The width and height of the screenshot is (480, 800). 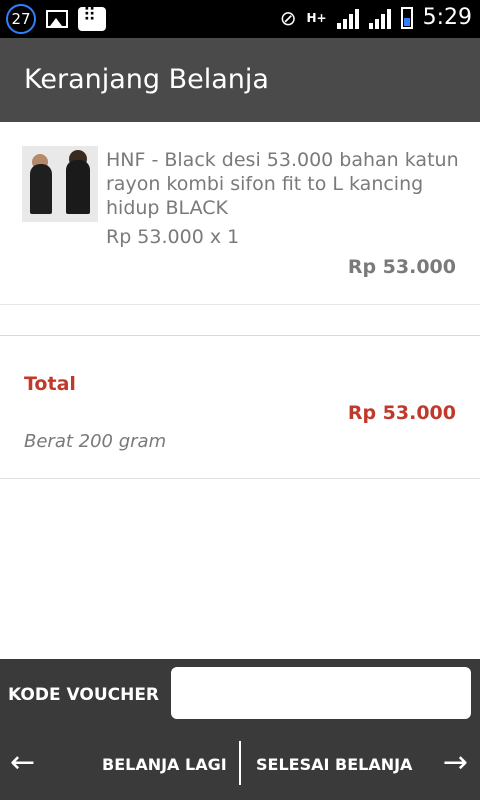 I want to click on section-divider, so click(x=240, y=335).